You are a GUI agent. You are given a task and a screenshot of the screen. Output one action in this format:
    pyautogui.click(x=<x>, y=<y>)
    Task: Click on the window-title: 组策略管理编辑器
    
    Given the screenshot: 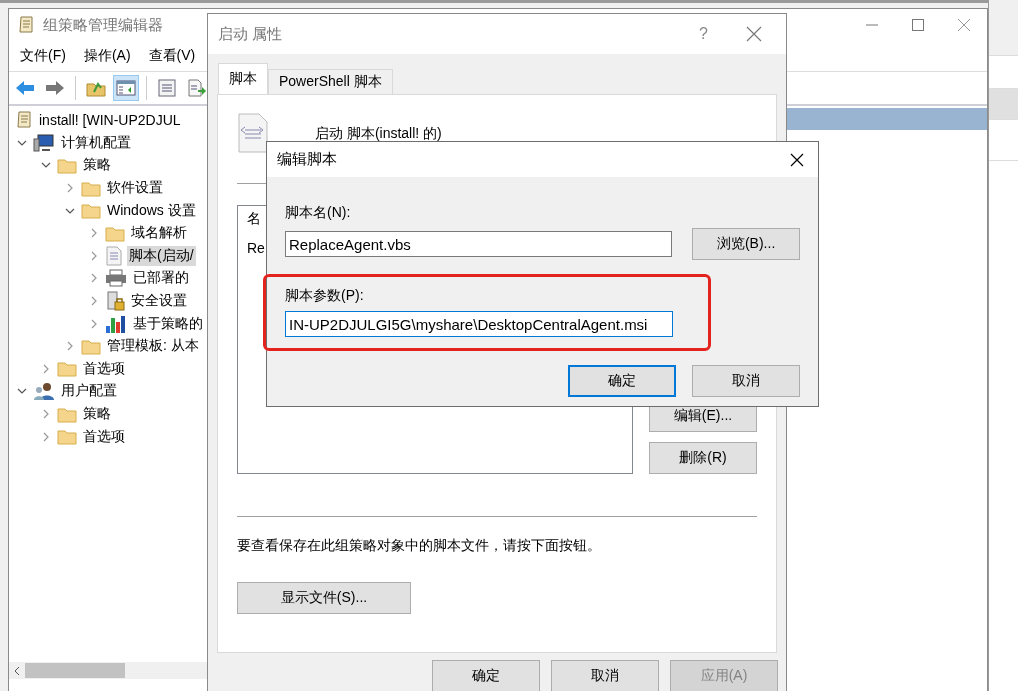 What is the action you would take?
    pyautogui.click(x=103, y=25)
    